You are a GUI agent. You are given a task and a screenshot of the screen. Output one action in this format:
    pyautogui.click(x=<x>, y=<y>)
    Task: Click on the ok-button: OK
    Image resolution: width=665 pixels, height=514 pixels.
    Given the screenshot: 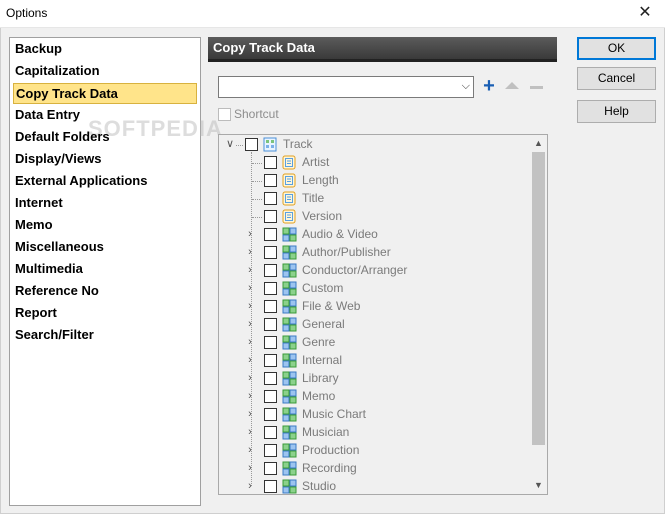 What is the action you would take?
    pyautogui.click(x=616, y=48)
    